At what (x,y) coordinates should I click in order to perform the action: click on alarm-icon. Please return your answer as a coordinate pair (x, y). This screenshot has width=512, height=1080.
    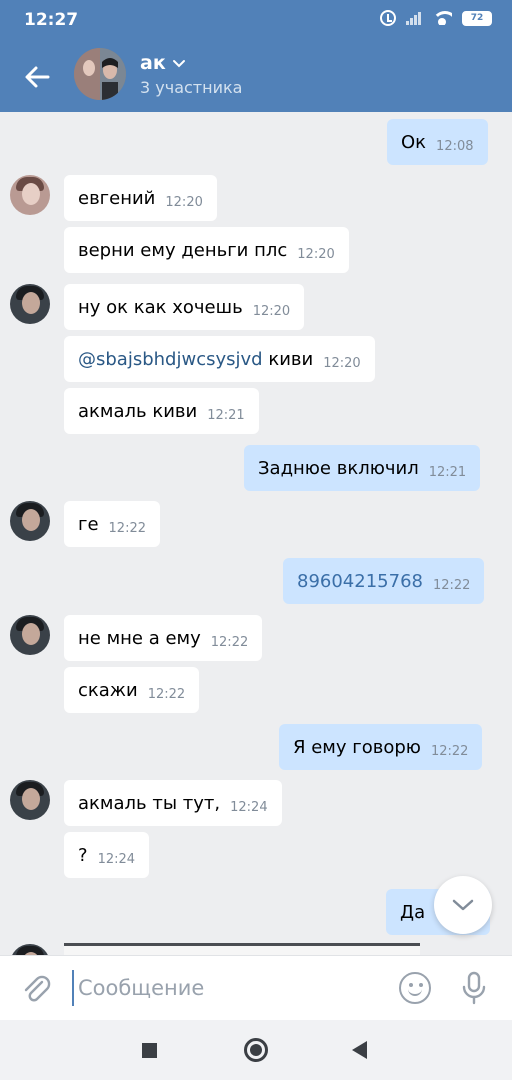
    Looking at the image, I should click on (388, 18).